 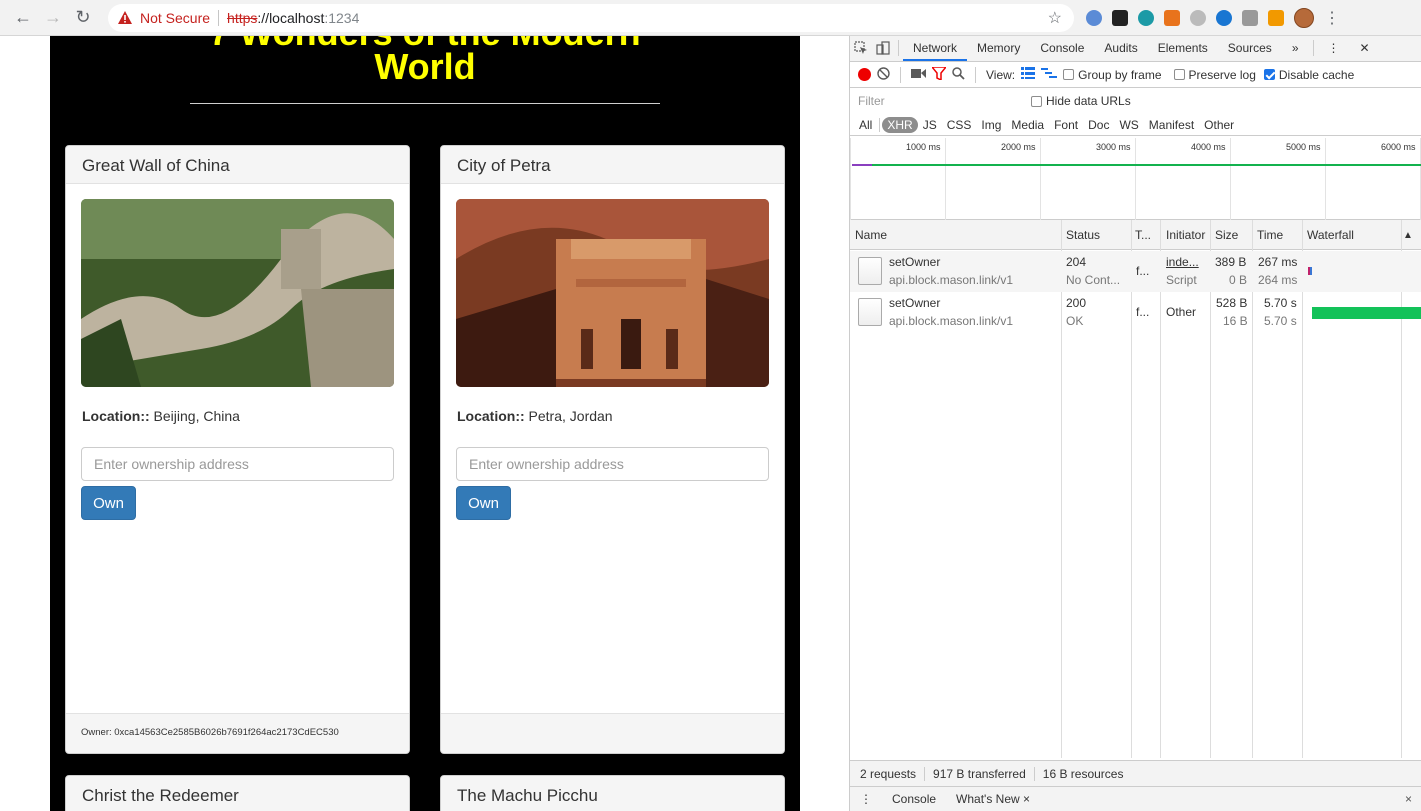 What do you see at coordinates (1172, 17) in the screenshot?
I see `metamask-icon` at bounding box center [1172, 17].